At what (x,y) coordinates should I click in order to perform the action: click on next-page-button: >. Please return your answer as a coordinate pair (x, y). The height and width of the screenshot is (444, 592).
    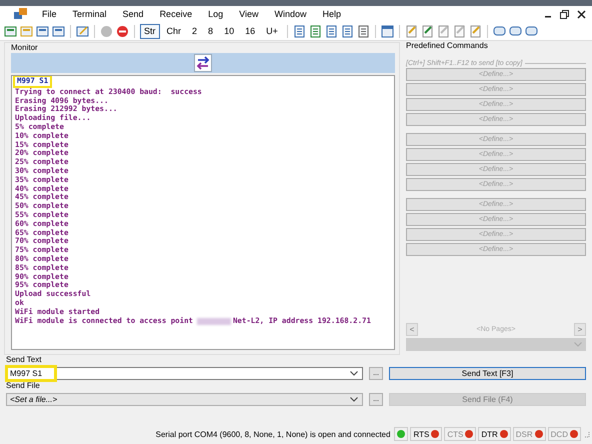
    Looking at the image, I should click on (580, 329).